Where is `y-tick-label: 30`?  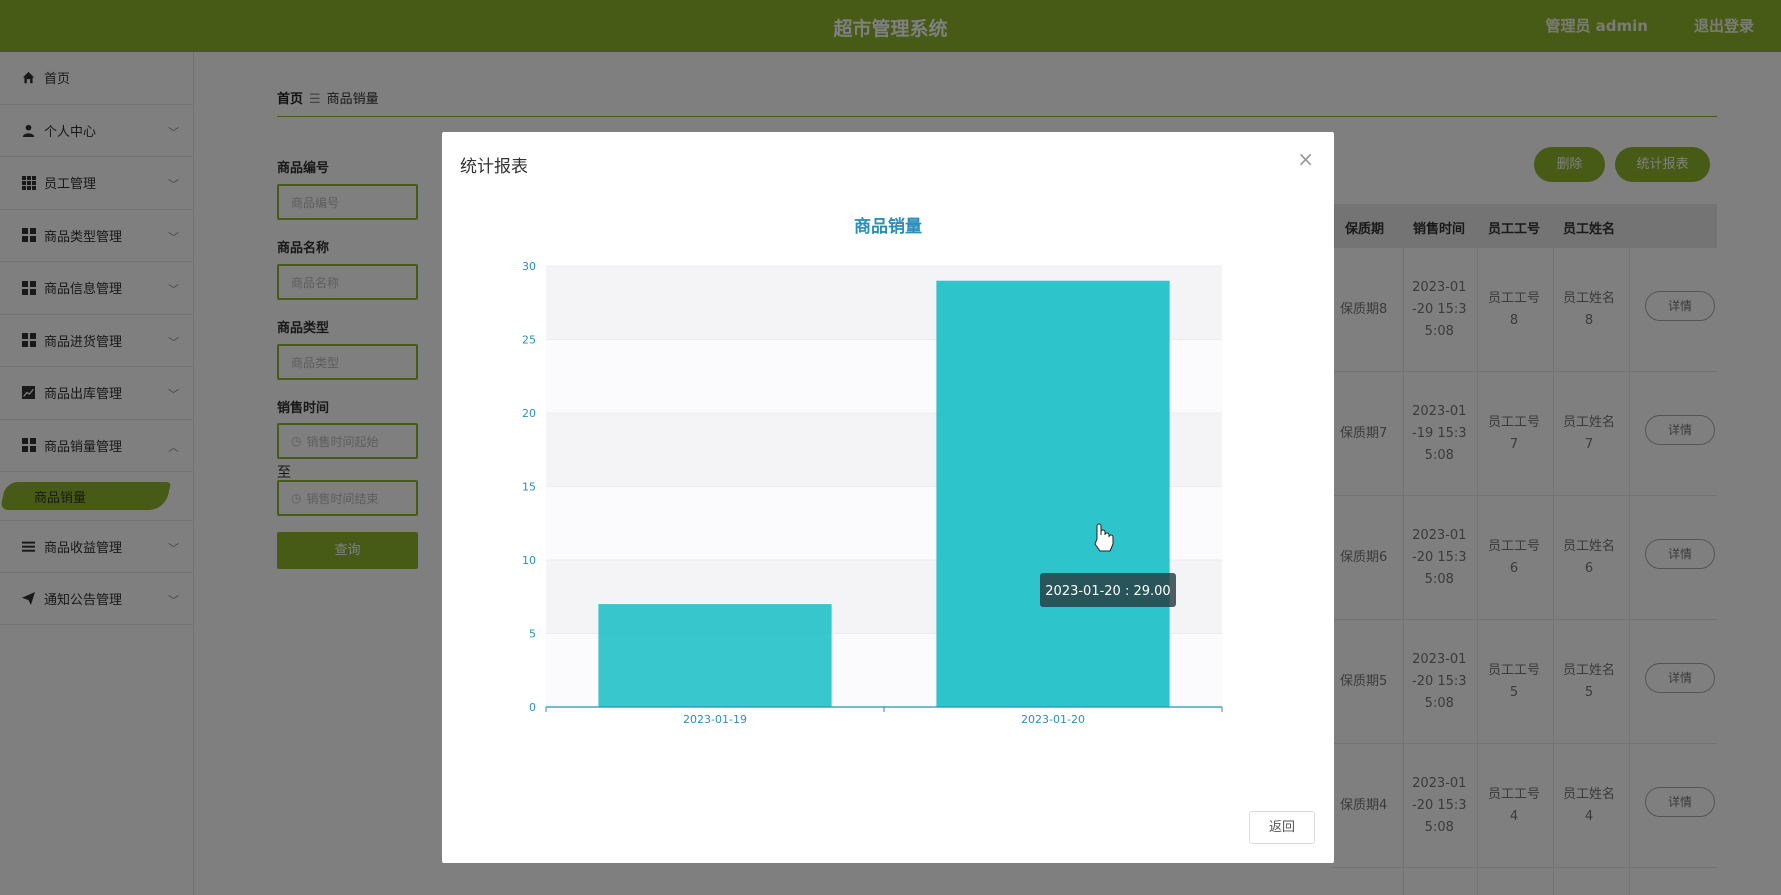
y-tick-label: 30 is located at coordinates (529, 266).